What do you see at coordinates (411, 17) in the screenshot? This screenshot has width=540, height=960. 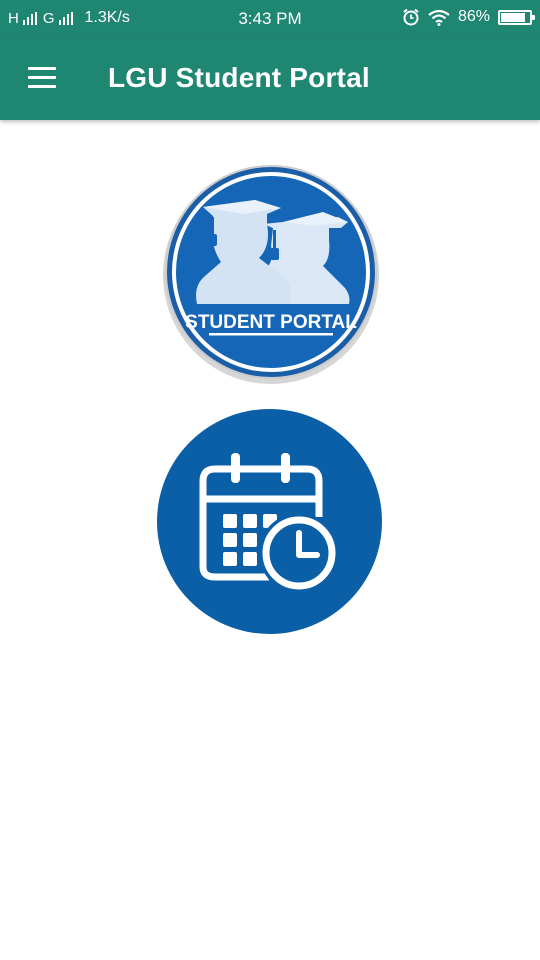 I see `alarm-icon` at bounding box center [411, 17].